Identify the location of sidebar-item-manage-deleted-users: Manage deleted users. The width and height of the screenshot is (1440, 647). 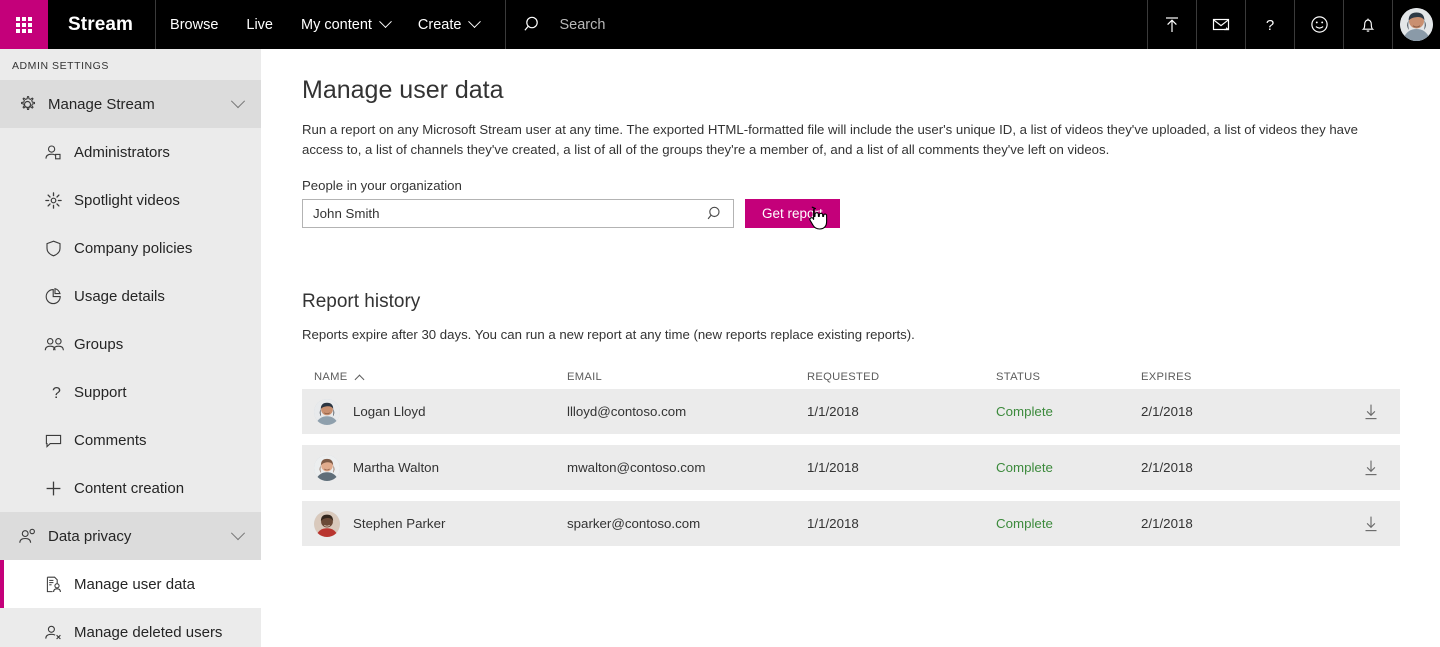
(130, 627).